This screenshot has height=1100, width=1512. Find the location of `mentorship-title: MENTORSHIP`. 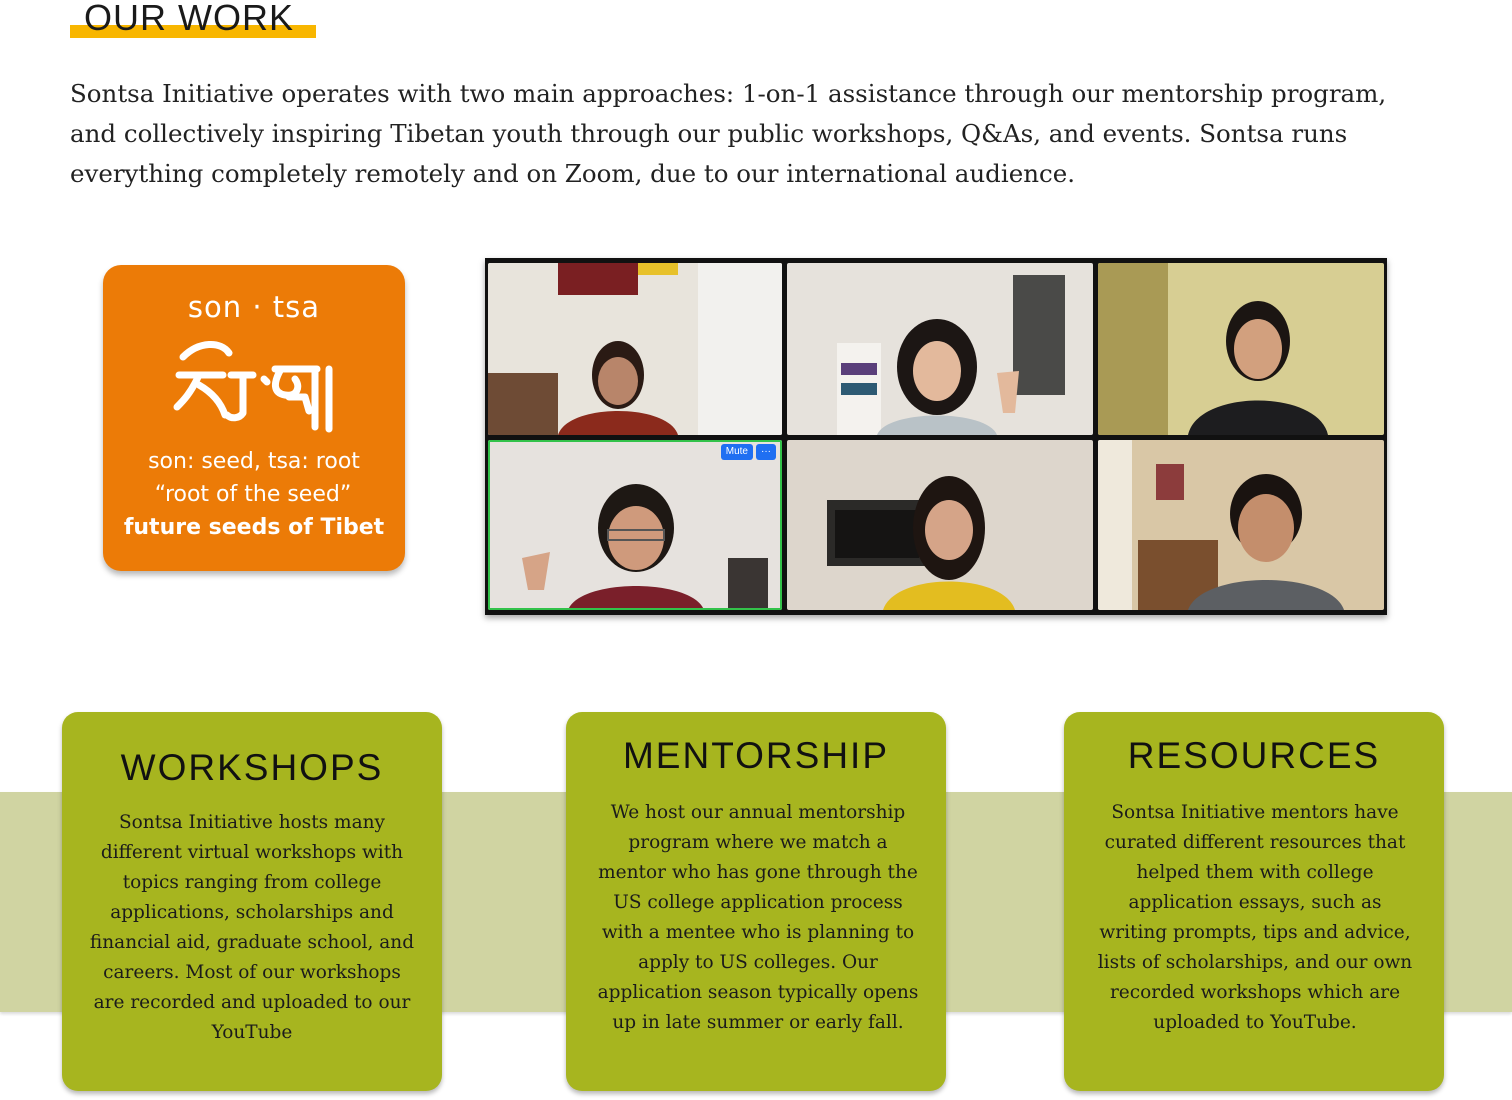

mentorship-title: MENTORSHIP is located at coordinates (755, 755).